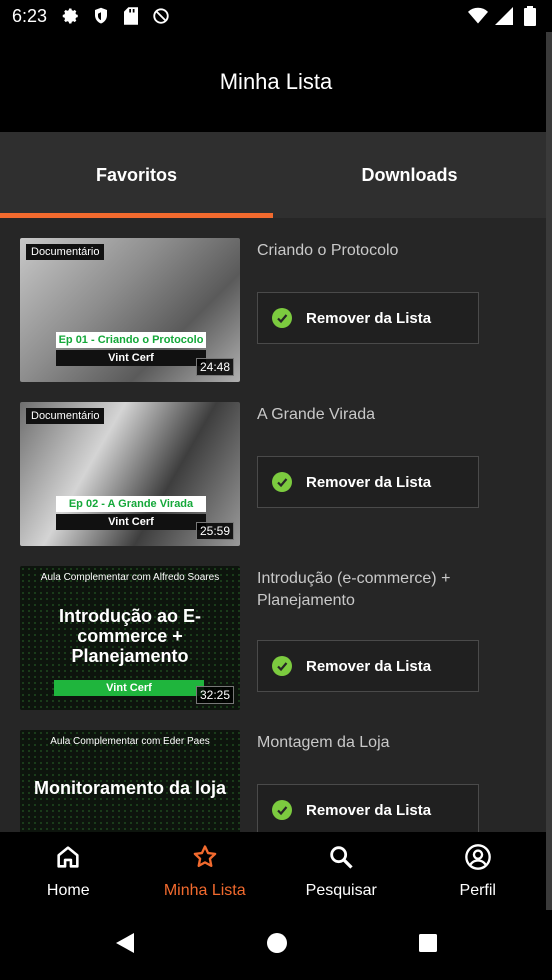 The width and height of the screenshot is (552, 980). I want to click on episode-label: Ep 01 - Criando o Protocolo, so click(131, 340).